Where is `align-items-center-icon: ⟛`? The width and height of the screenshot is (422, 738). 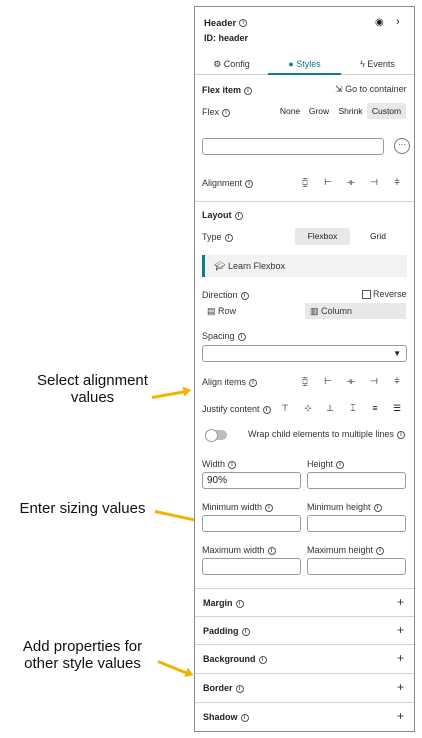
align-items-center-icon: ⟛ is located at coordinates (351, 381).